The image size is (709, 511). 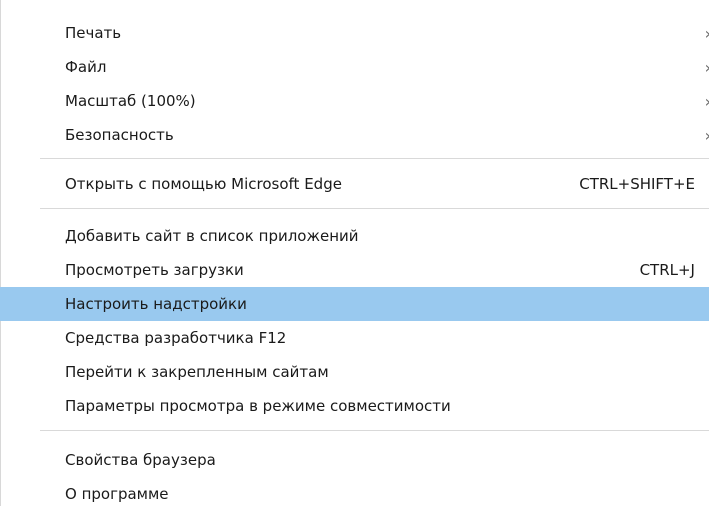 I want to click on menu-item-label: Добавить сайт в список приложений, so click(x=212, y=236).